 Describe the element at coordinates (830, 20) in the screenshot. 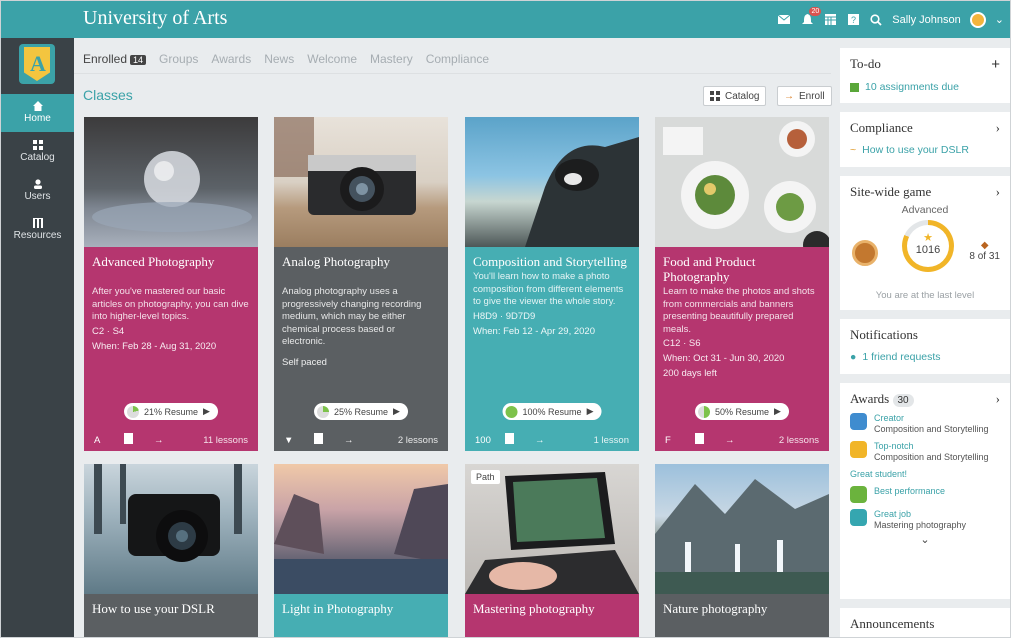

I see `calendar-icon` at that location.